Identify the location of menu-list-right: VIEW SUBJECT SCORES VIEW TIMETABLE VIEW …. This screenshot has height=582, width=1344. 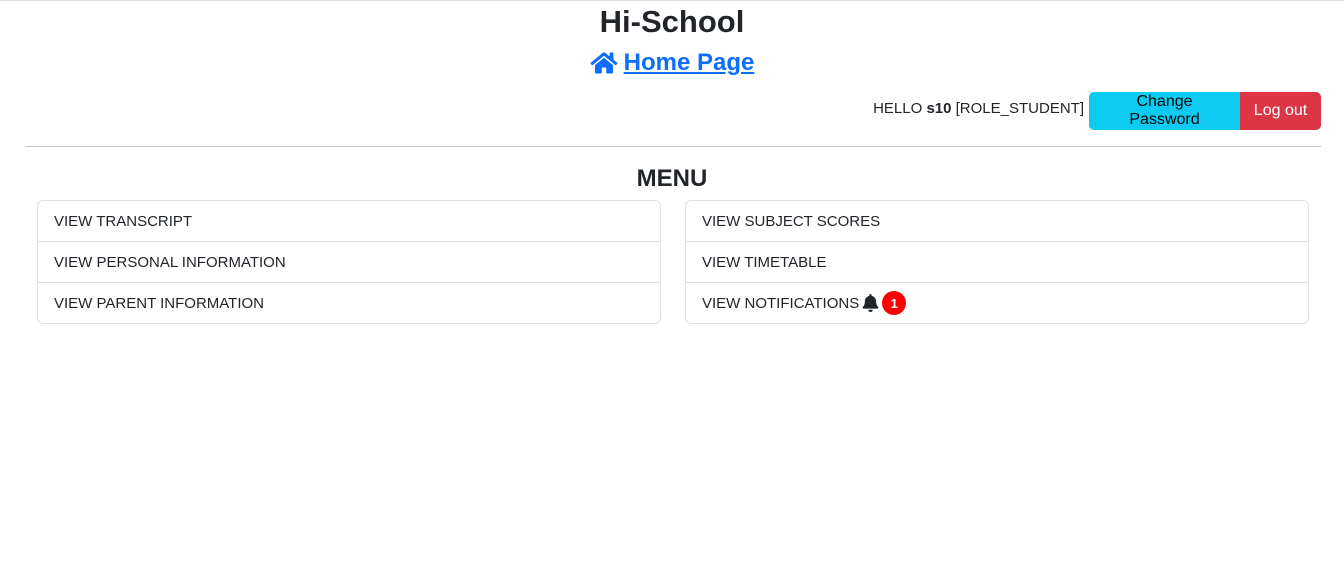
(997, 262).